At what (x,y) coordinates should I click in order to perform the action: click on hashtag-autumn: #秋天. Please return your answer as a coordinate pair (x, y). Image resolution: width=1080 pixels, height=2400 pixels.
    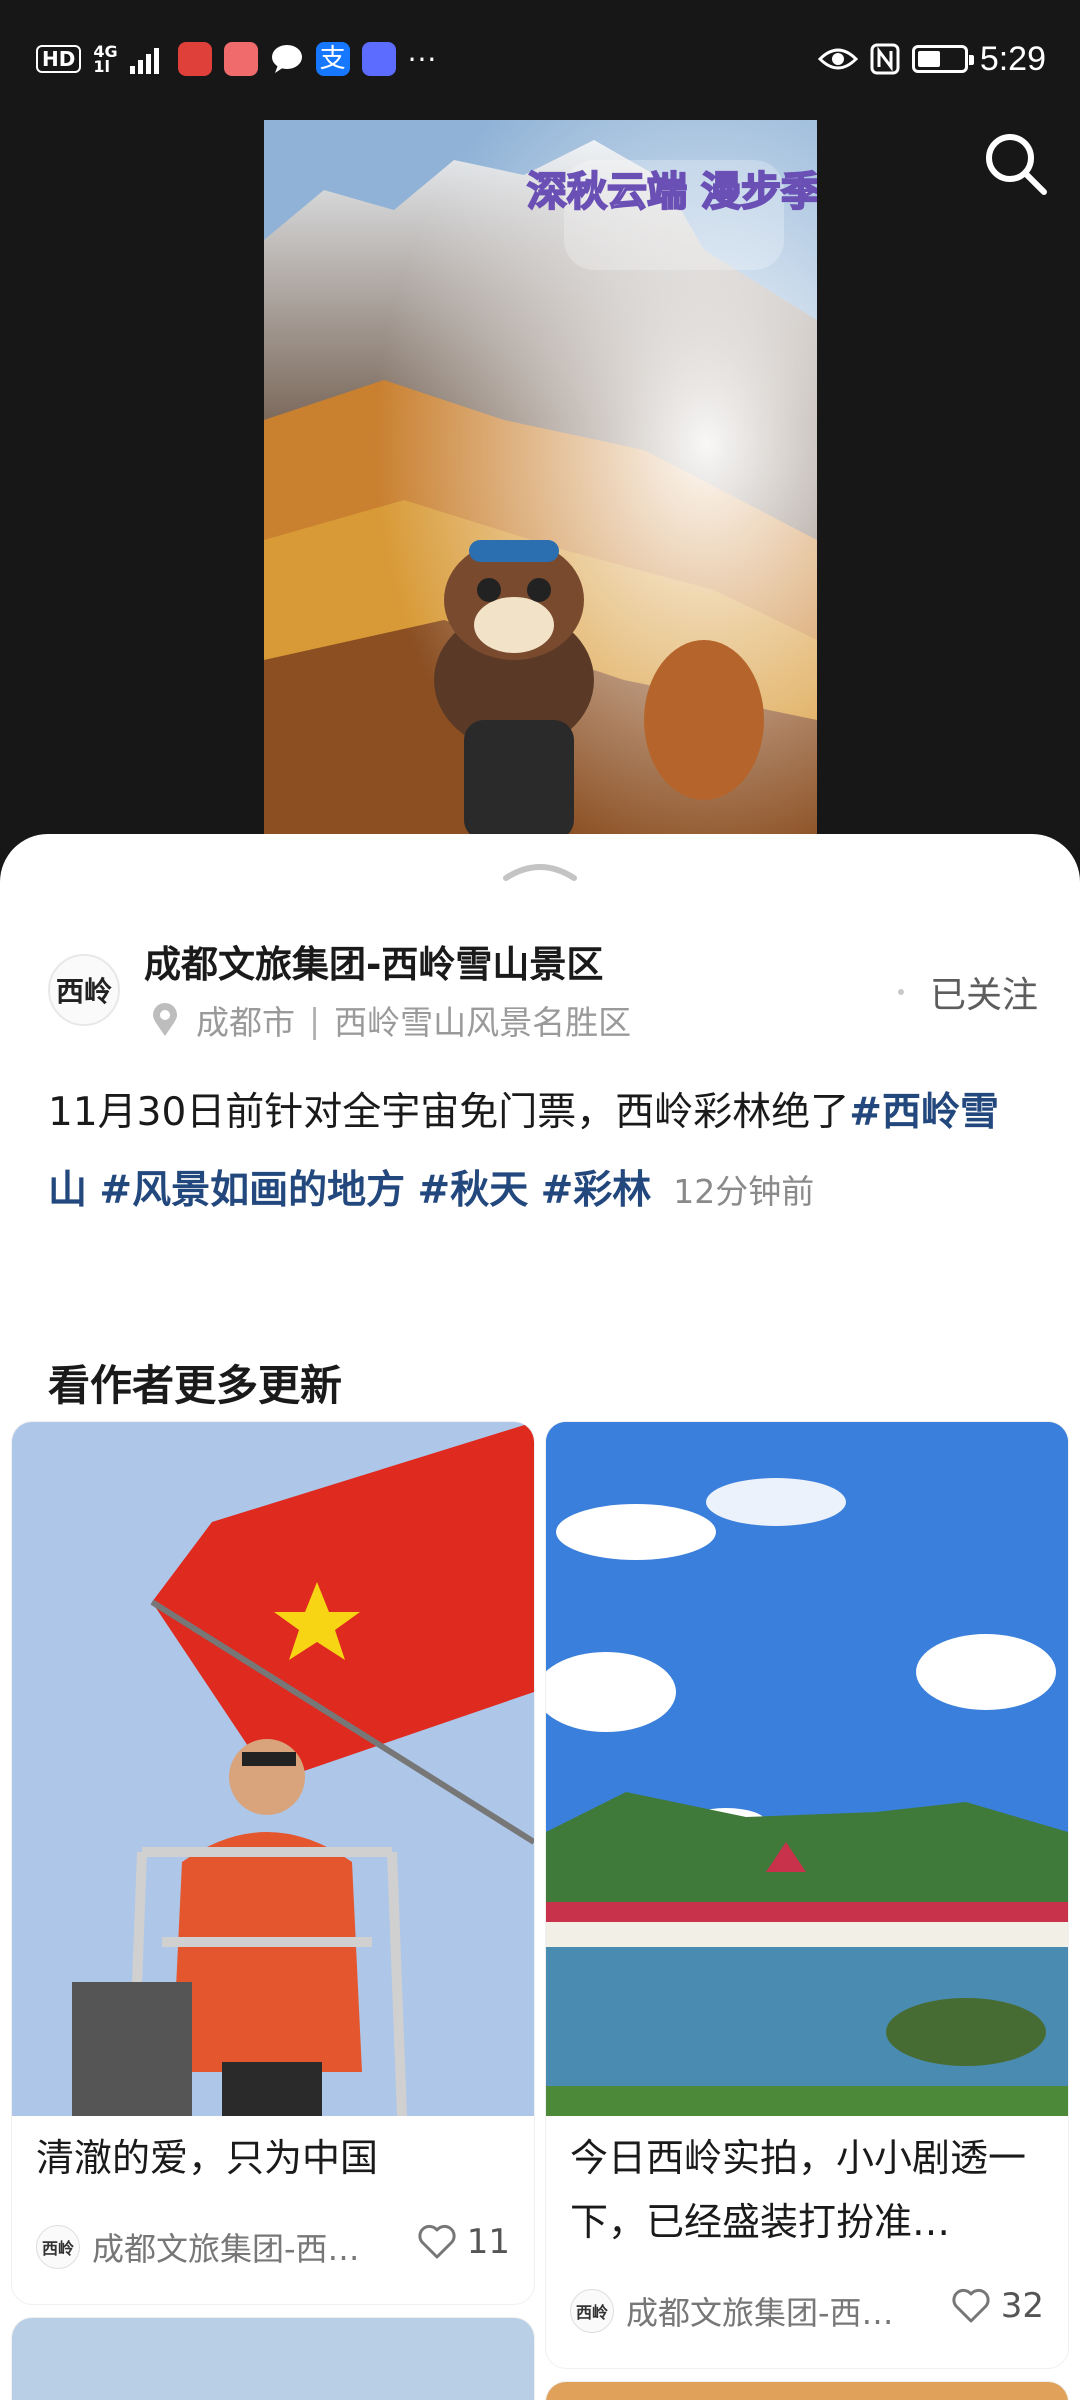
    Looking at the image, I should click on (473, 1190).